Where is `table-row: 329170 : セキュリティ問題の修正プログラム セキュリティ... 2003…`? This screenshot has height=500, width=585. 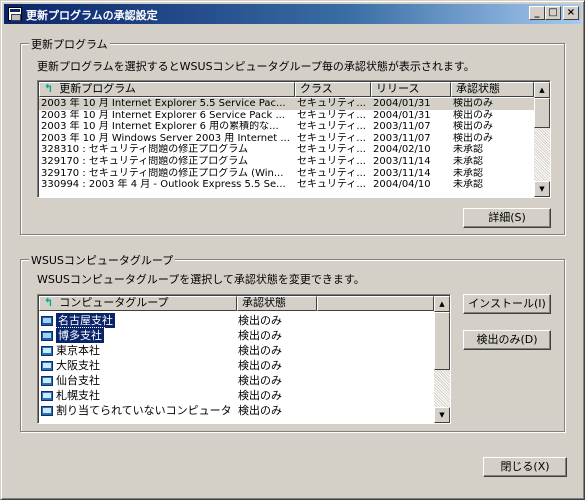
table-row: 329170 : セキュリティ問題の修正プログラム セキュリティ... 2003… is located at coordinates (286, 162).